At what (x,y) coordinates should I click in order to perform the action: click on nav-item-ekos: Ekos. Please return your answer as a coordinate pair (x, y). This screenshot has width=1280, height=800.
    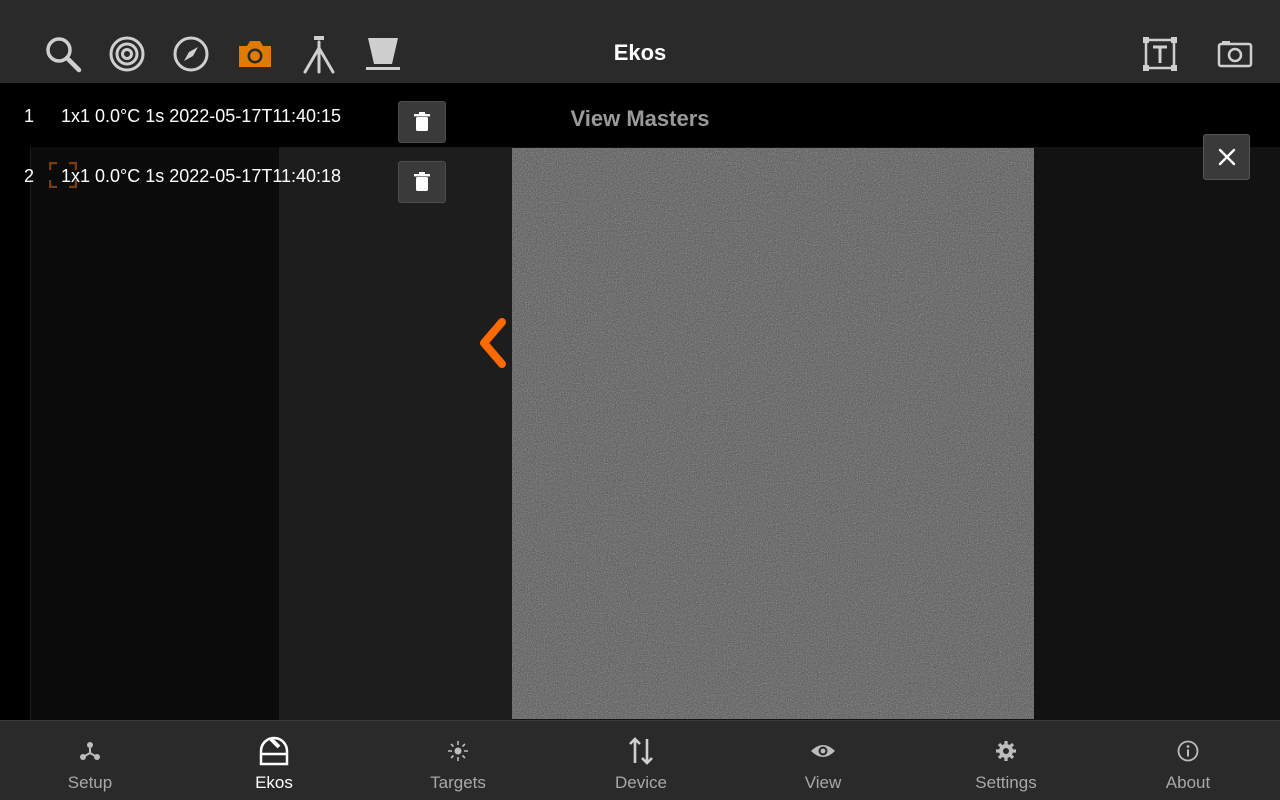
    Looking at the image, I should click on (274, 760).